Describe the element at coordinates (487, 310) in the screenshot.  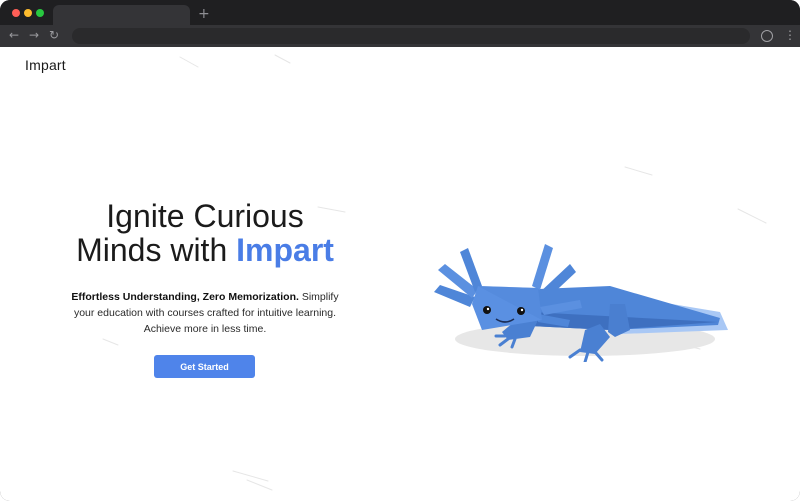
I see `axolotl-left-eye` at that location.